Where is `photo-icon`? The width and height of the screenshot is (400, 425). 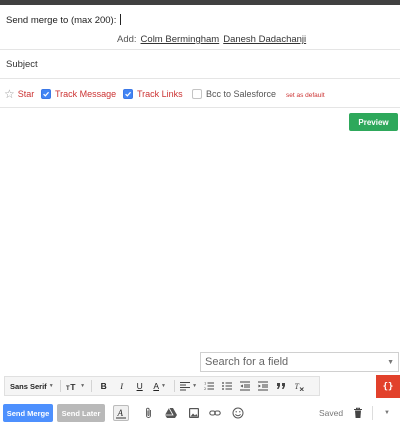 photo-icon is located at coordinates (194, 413).